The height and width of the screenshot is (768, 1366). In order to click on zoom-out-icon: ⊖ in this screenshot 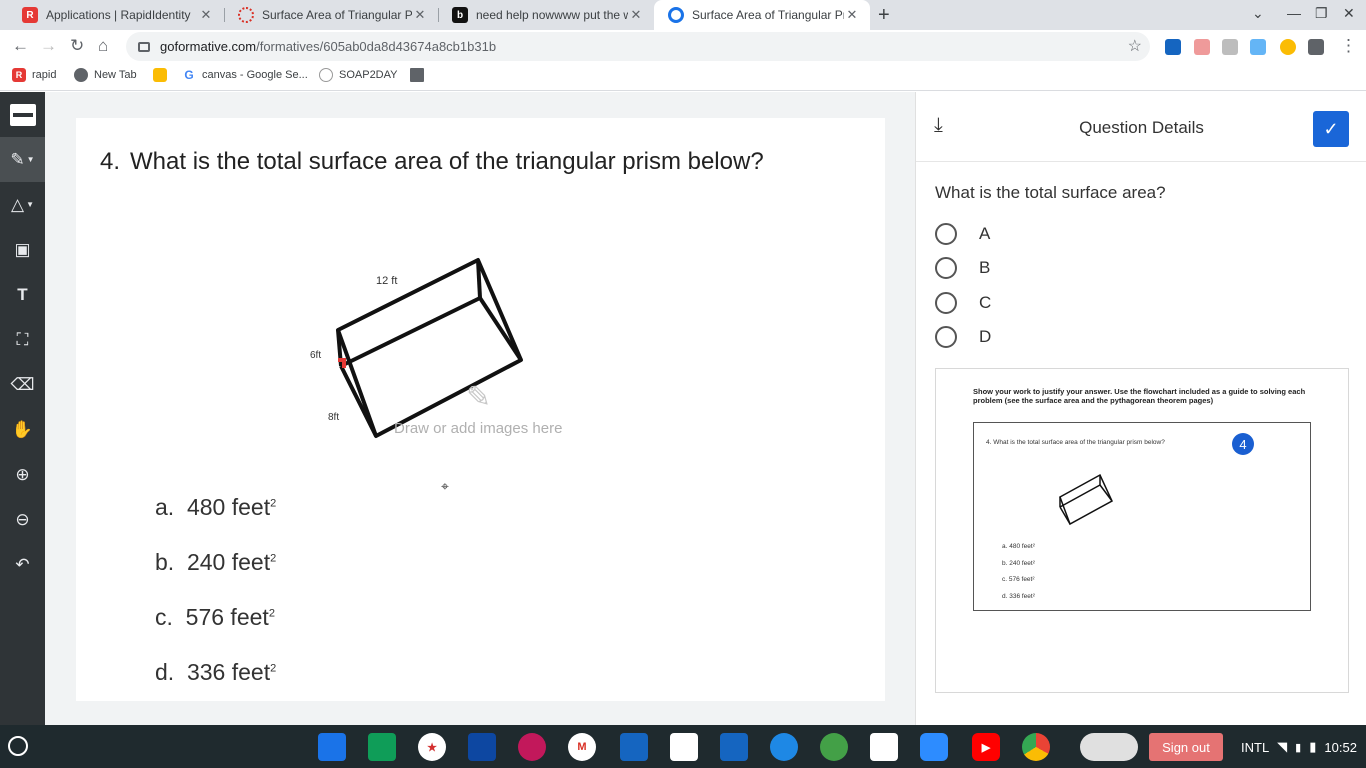, I will do `click(22, 519)`.